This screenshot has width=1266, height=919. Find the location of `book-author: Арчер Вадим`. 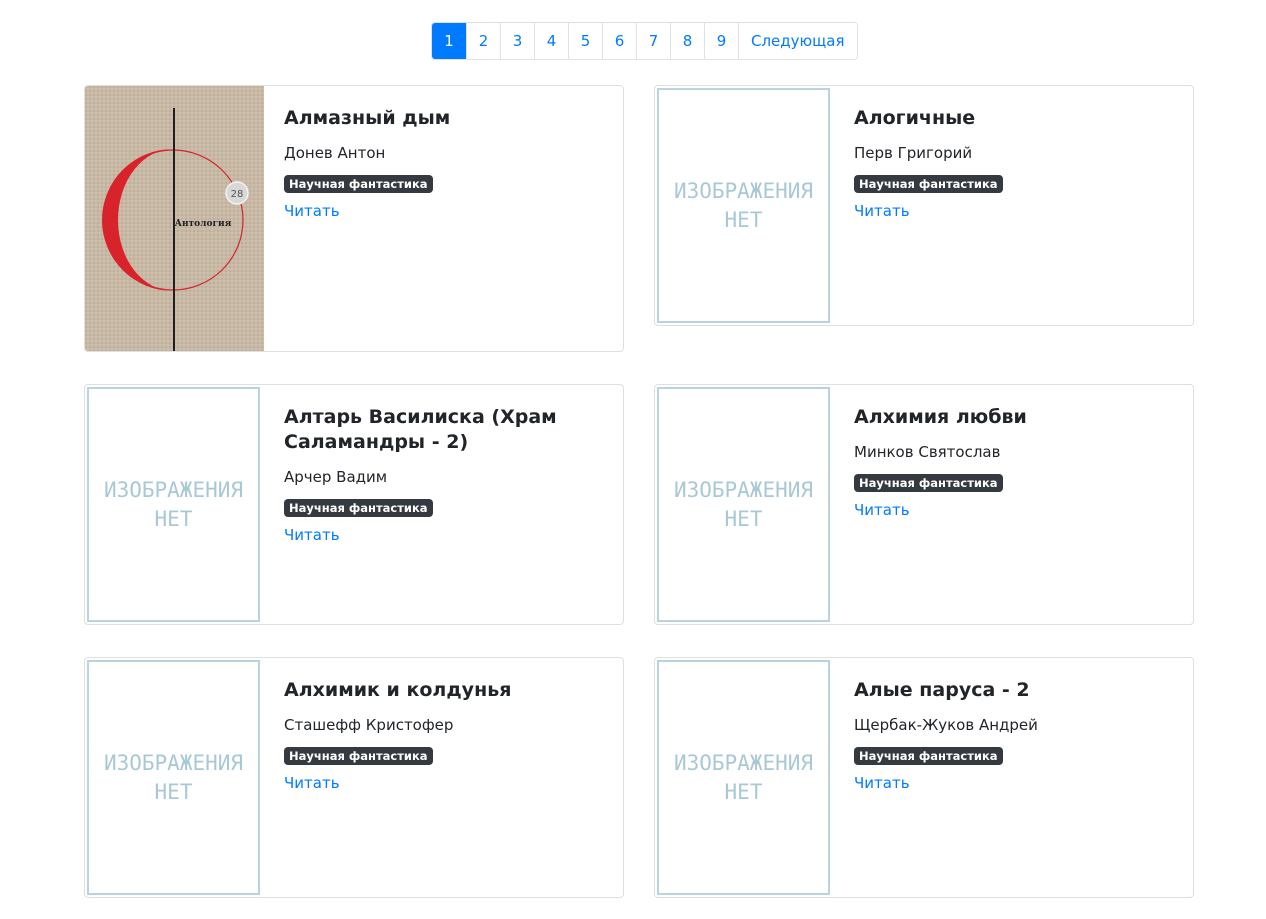

book-author: Арчер Вадим is located at coordinates (336, 477).